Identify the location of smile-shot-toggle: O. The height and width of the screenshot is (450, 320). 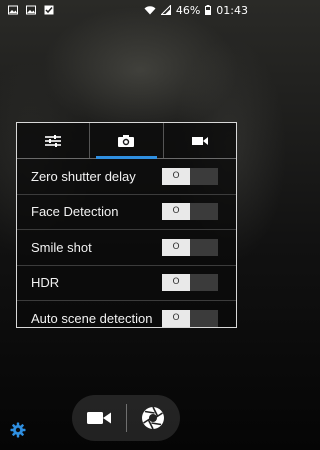
(190, 247).